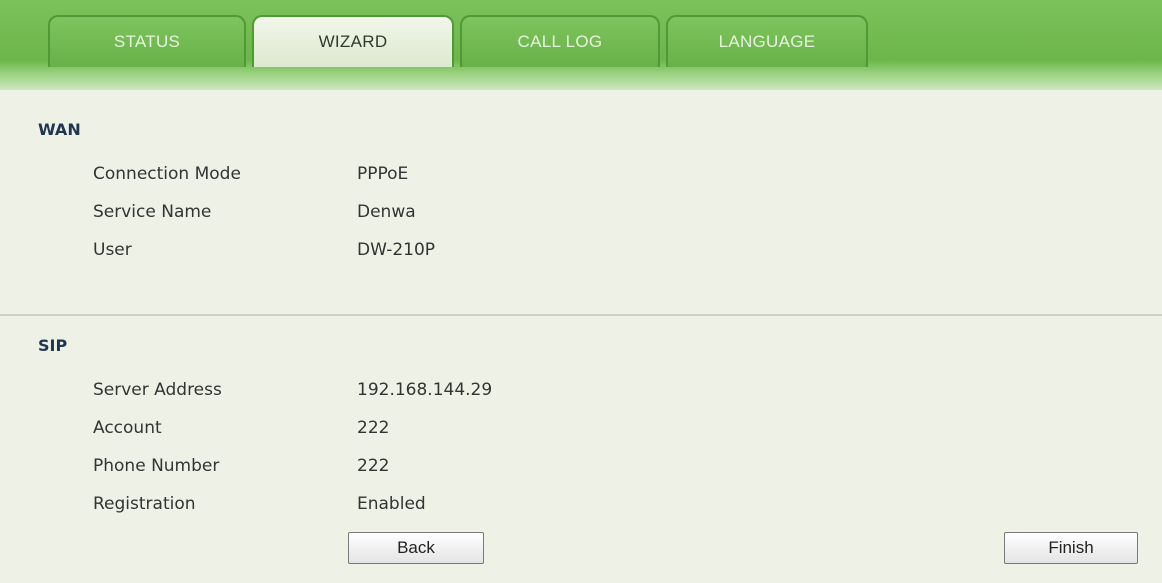 The width and height of the screenshot is (1162, 583). I want to click on tab-language: LANGUAGE, so click(767, 41).